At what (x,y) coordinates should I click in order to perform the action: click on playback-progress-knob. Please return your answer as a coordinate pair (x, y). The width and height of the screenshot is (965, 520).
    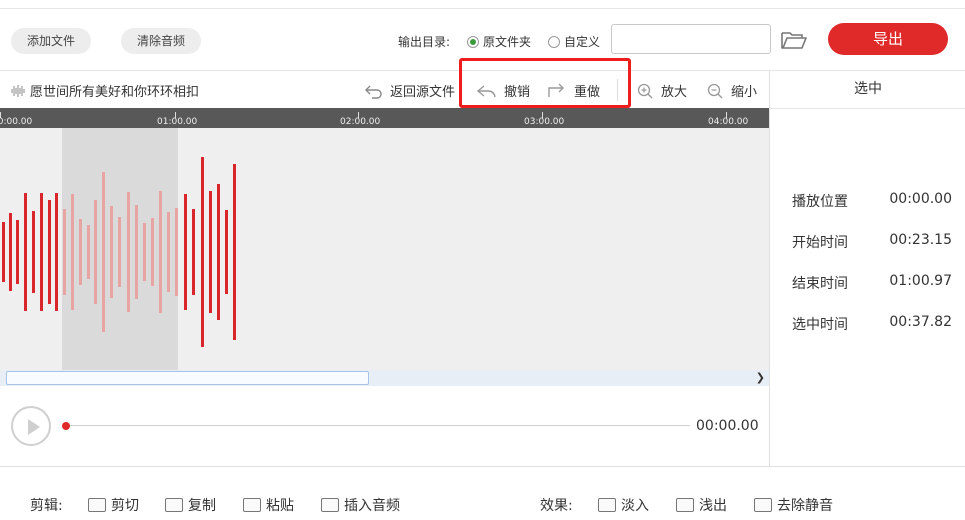
    Looking at the image, I should click on (66, 426).